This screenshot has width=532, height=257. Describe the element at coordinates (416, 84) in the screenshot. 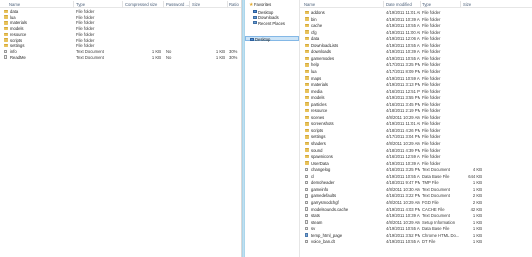

I see `folder-row: materials 4/19/2011 3:13 PM File folder` at that location.